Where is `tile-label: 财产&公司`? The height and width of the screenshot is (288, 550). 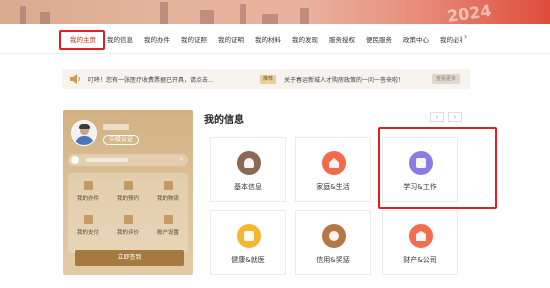
tile-label: 财产&公司 is located at coordinates (420, 260).